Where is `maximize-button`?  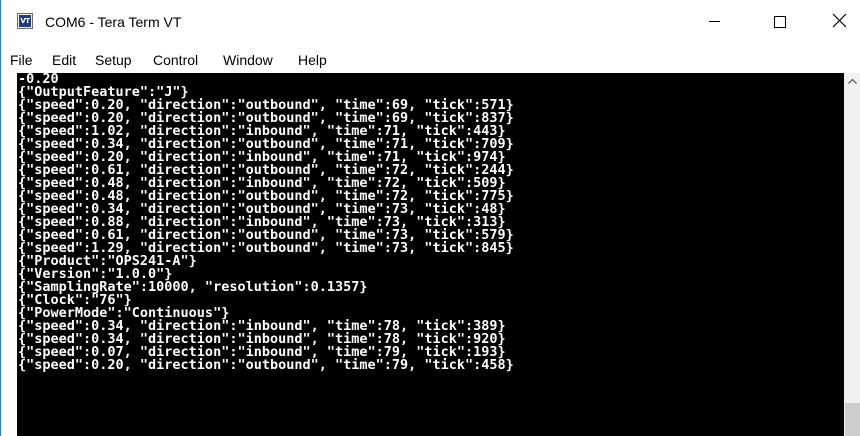
maximize-button is located at coordinates (780, 22).